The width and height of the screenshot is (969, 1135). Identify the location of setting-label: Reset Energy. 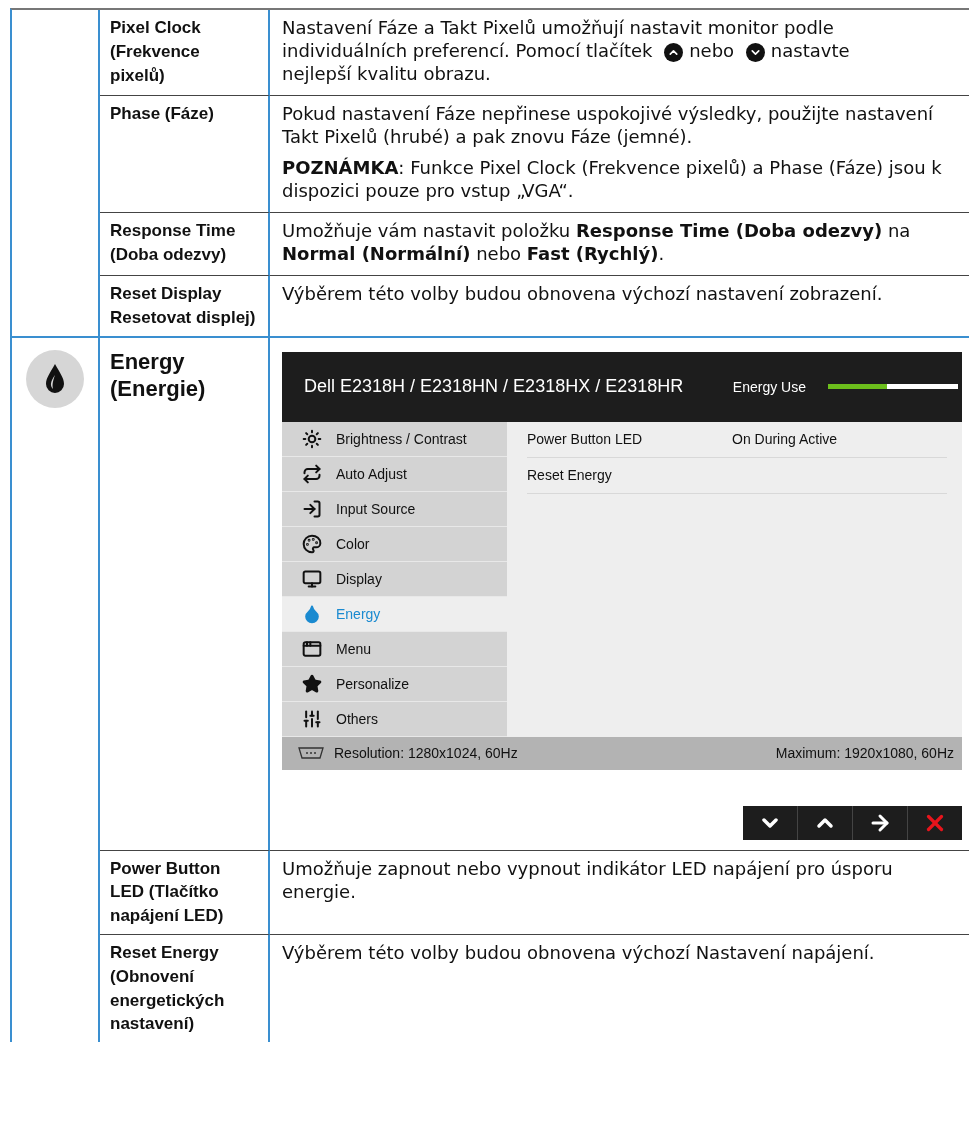
(629, 475).